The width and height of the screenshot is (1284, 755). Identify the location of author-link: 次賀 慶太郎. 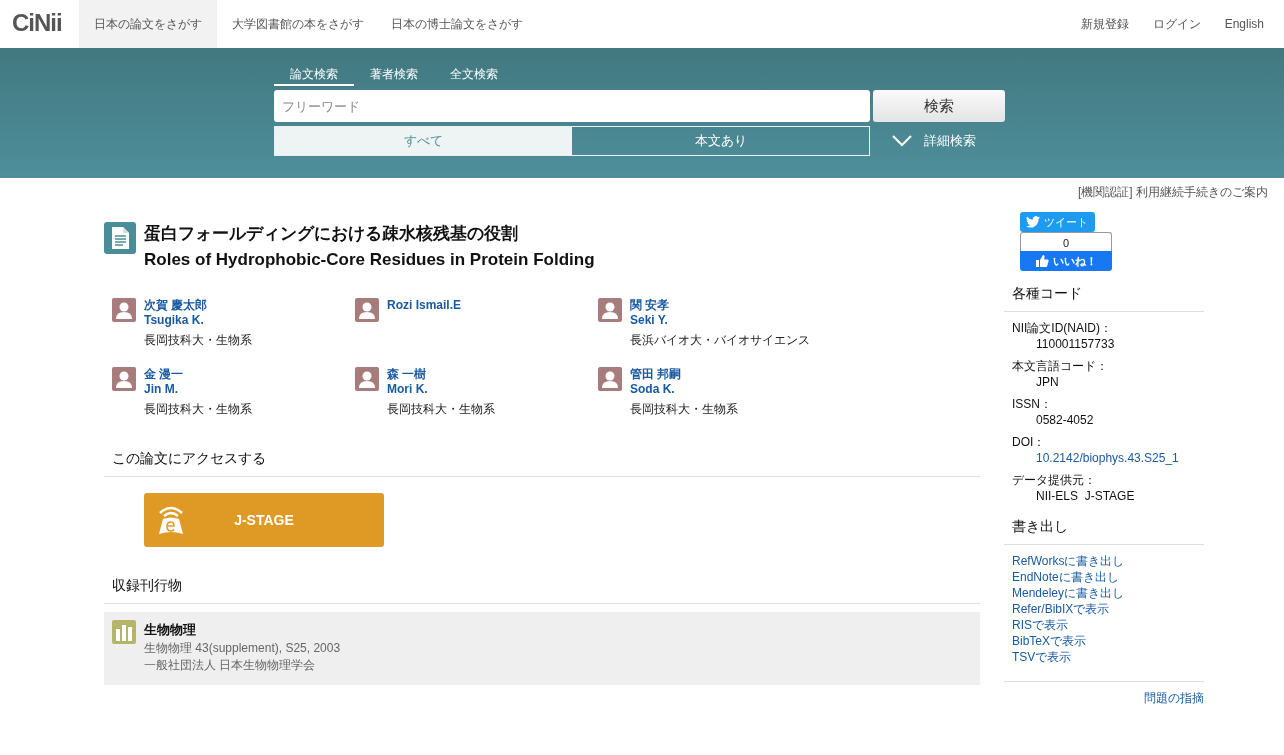
(198, 305).